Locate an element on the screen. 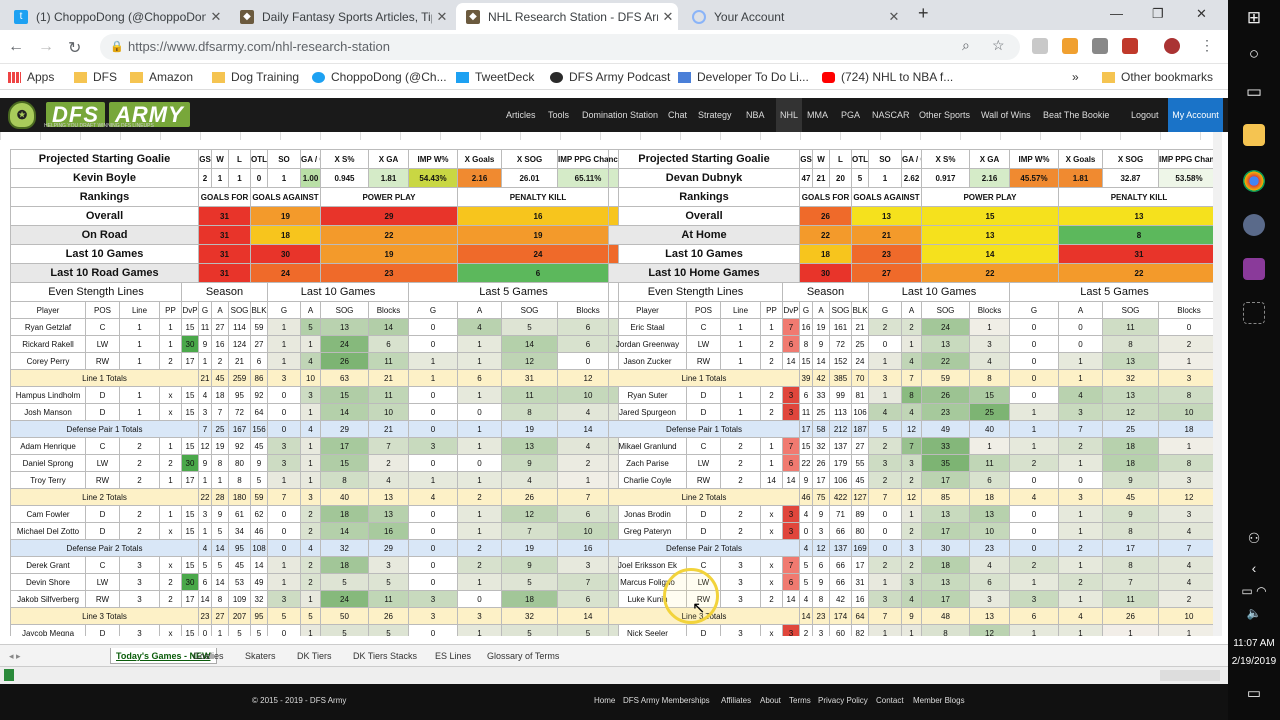 Image resolution: width=1280 pixels, height=720 pixels. tab-twitter: t (1) ChoppoDong (@ChoppoDong ✕ is located at coordinates (115, 16).